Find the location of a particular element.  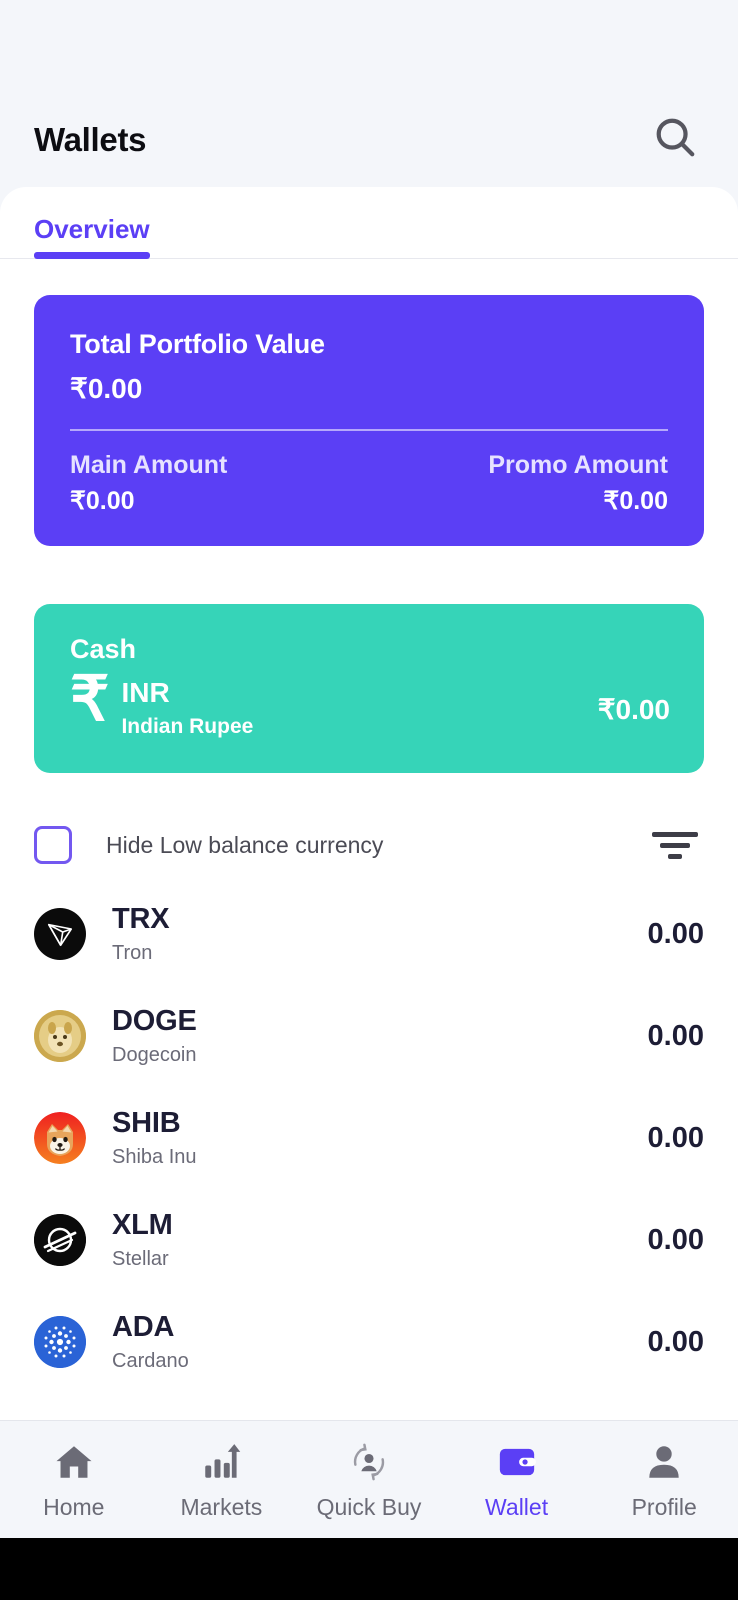

nav-item-home: Home is located at coordinates (74, 1480).